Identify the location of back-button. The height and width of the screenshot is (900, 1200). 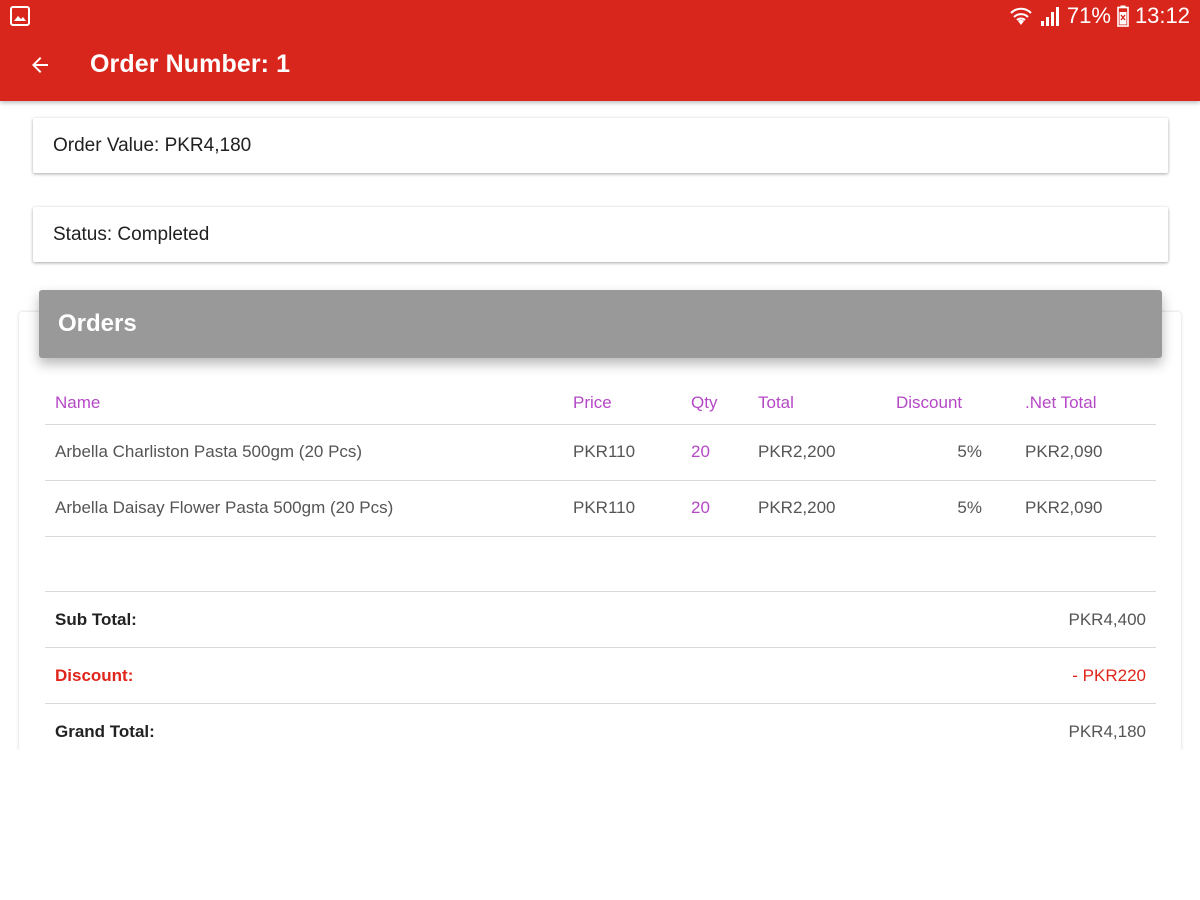
(40, 65).